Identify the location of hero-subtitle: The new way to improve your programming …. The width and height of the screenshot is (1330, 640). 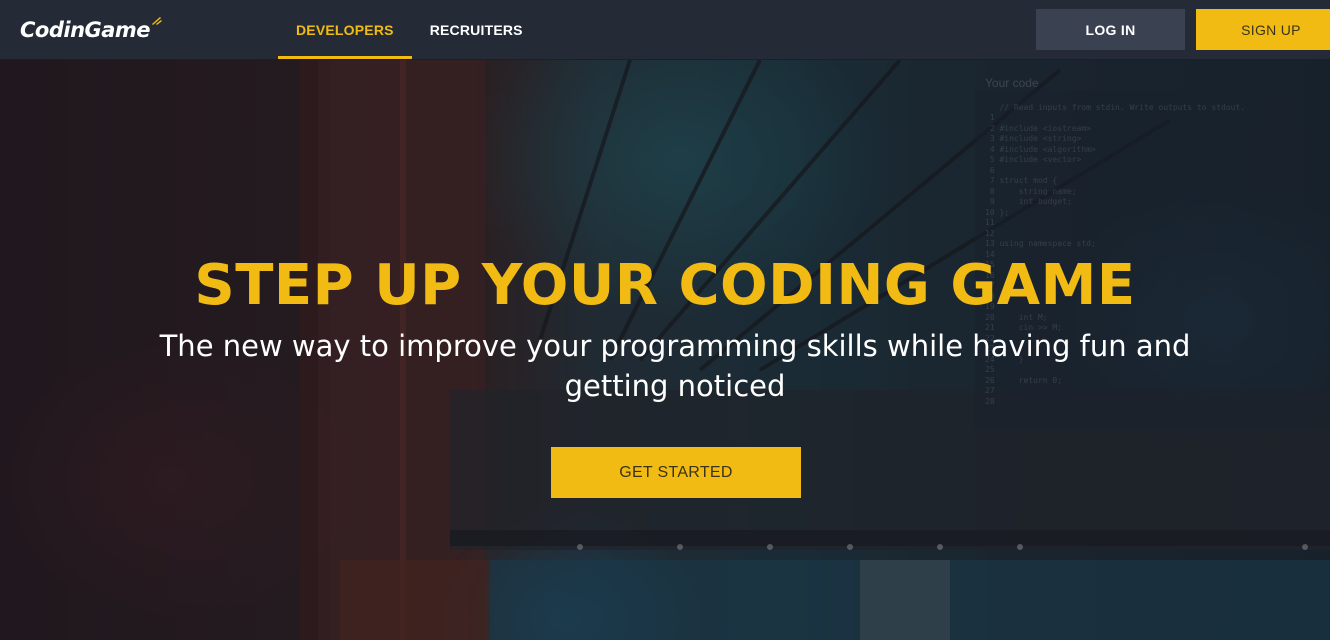
(675, 366).